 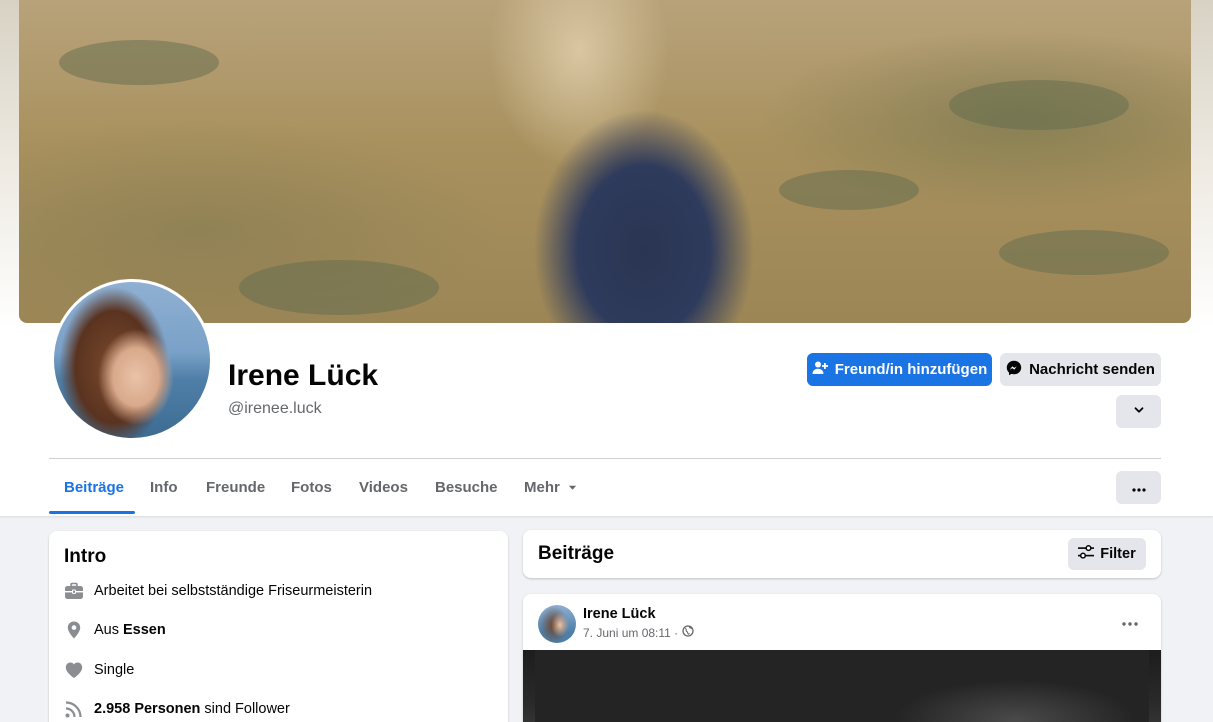 What do you see at coordinates (820, 370) in the screenshot?
I see `add-friend-icon` at bounding box center [820, 370].